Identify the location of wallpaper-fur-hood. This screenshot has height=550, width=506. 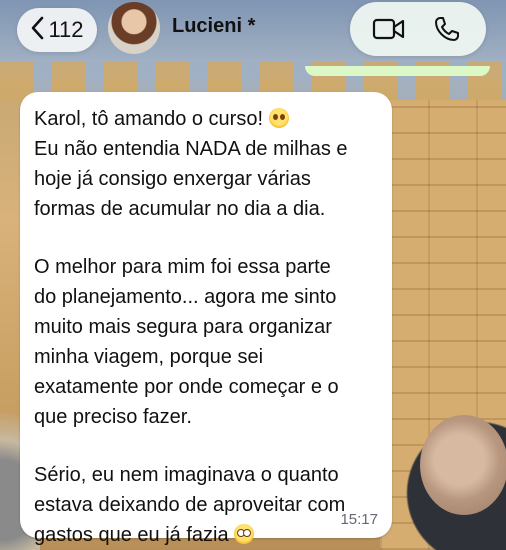
(463, 465).